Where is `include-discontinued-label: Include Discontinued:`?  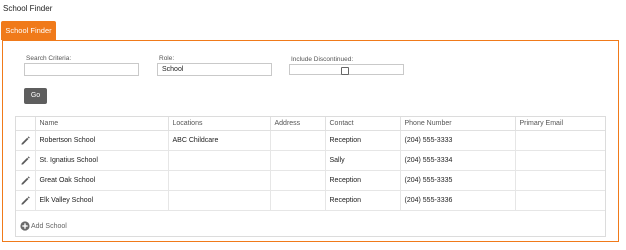
include-discontinued-label: Include Discontinued: is located at coordinates (322, 59).